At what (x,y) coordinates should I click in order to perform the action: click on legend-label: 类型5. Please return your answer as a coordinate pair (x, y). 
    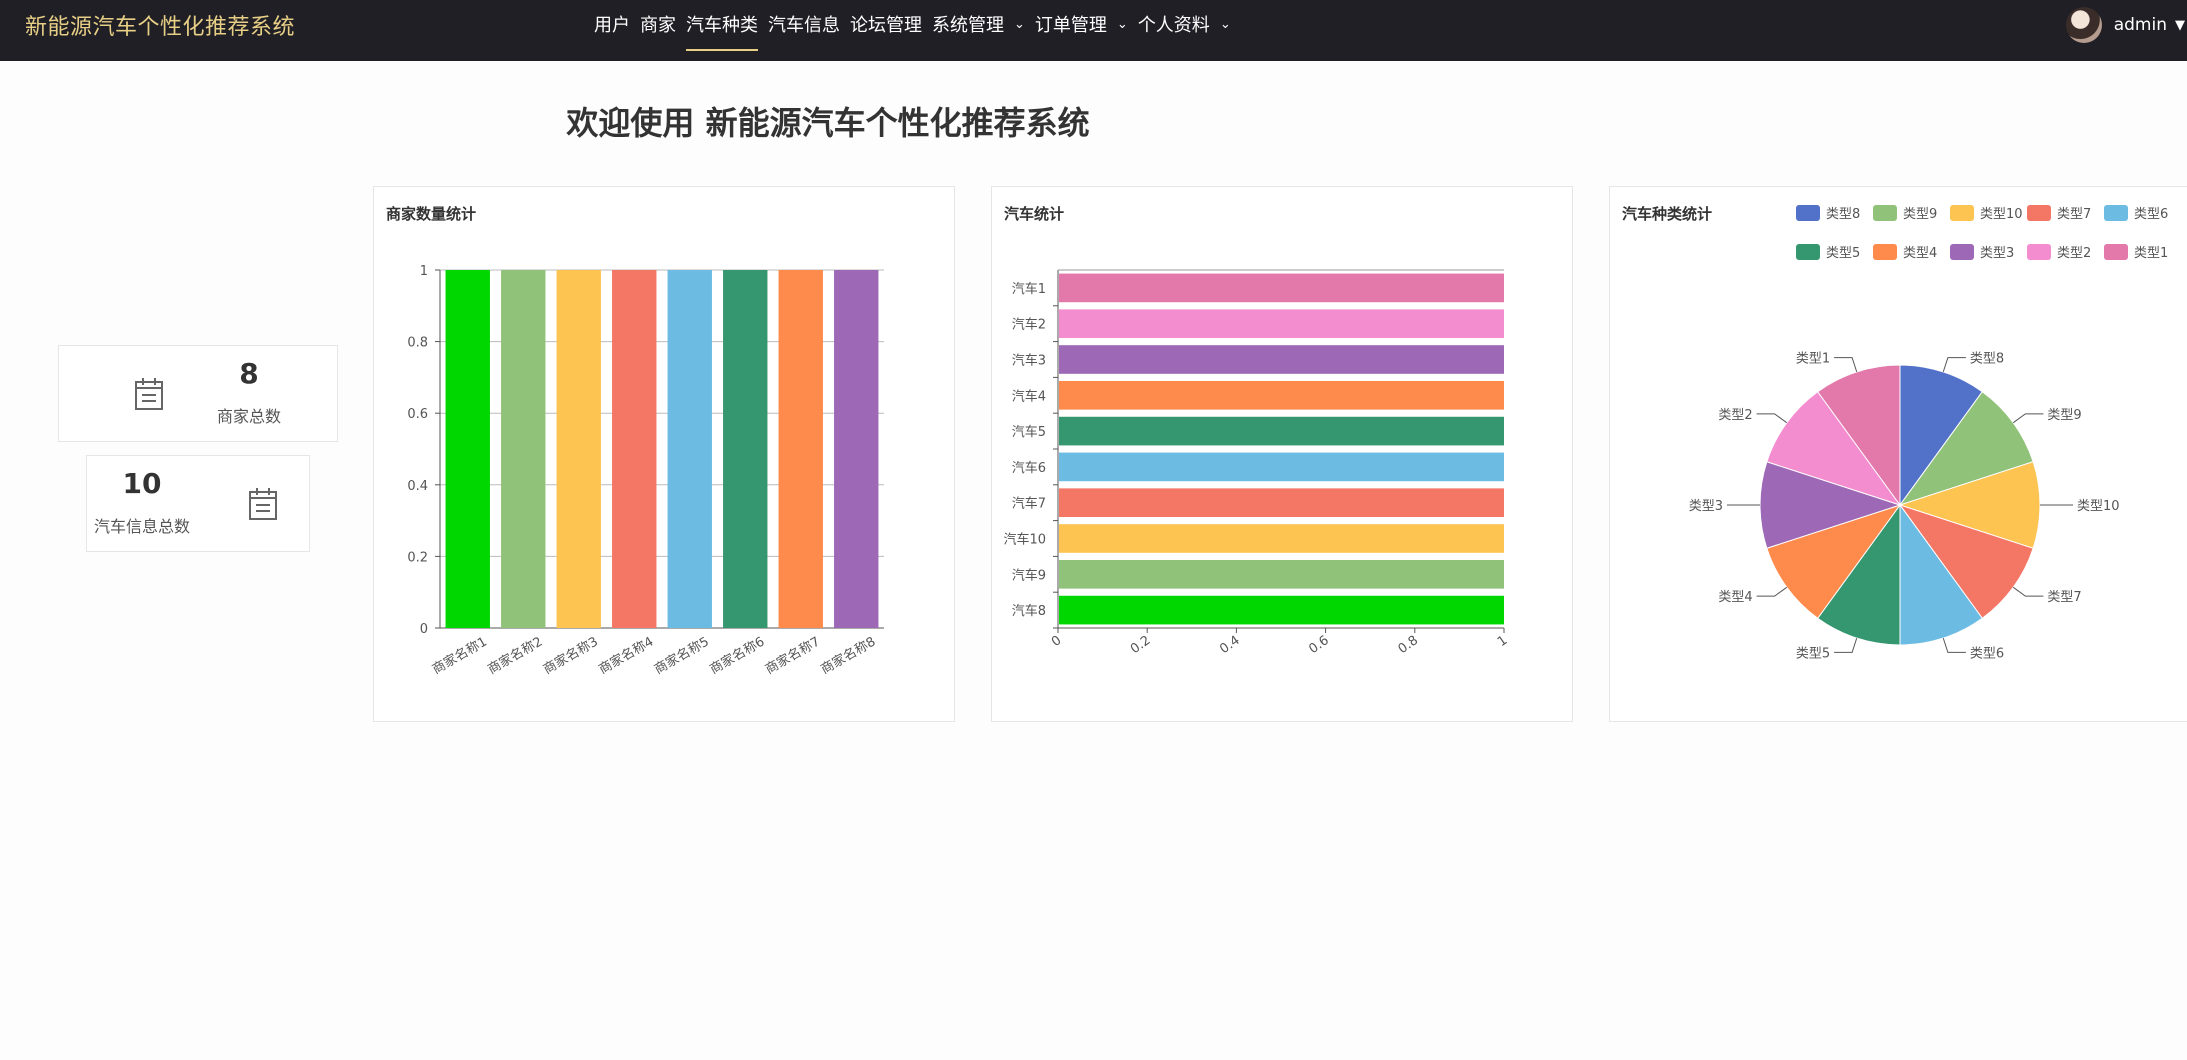
    Looking at the image, I should click on (1843, 253).